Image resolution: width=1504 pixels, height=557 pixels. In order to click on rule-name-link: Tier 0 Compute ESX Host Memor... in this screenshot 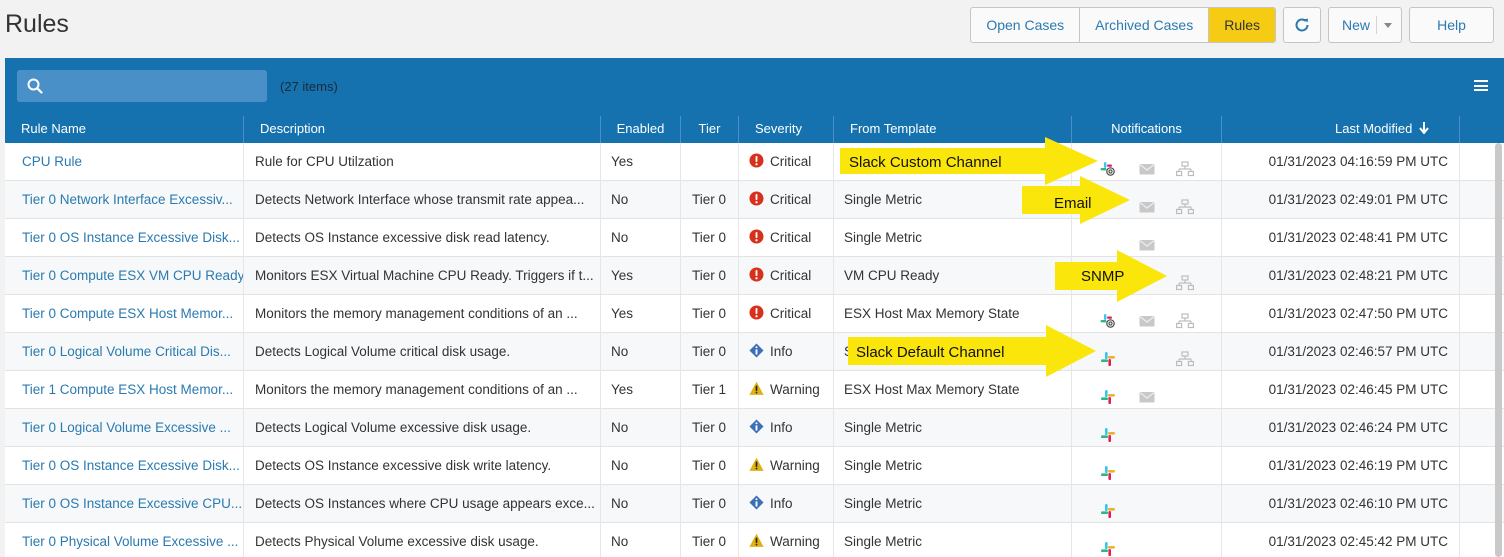, I will do `click(124, 314)`.